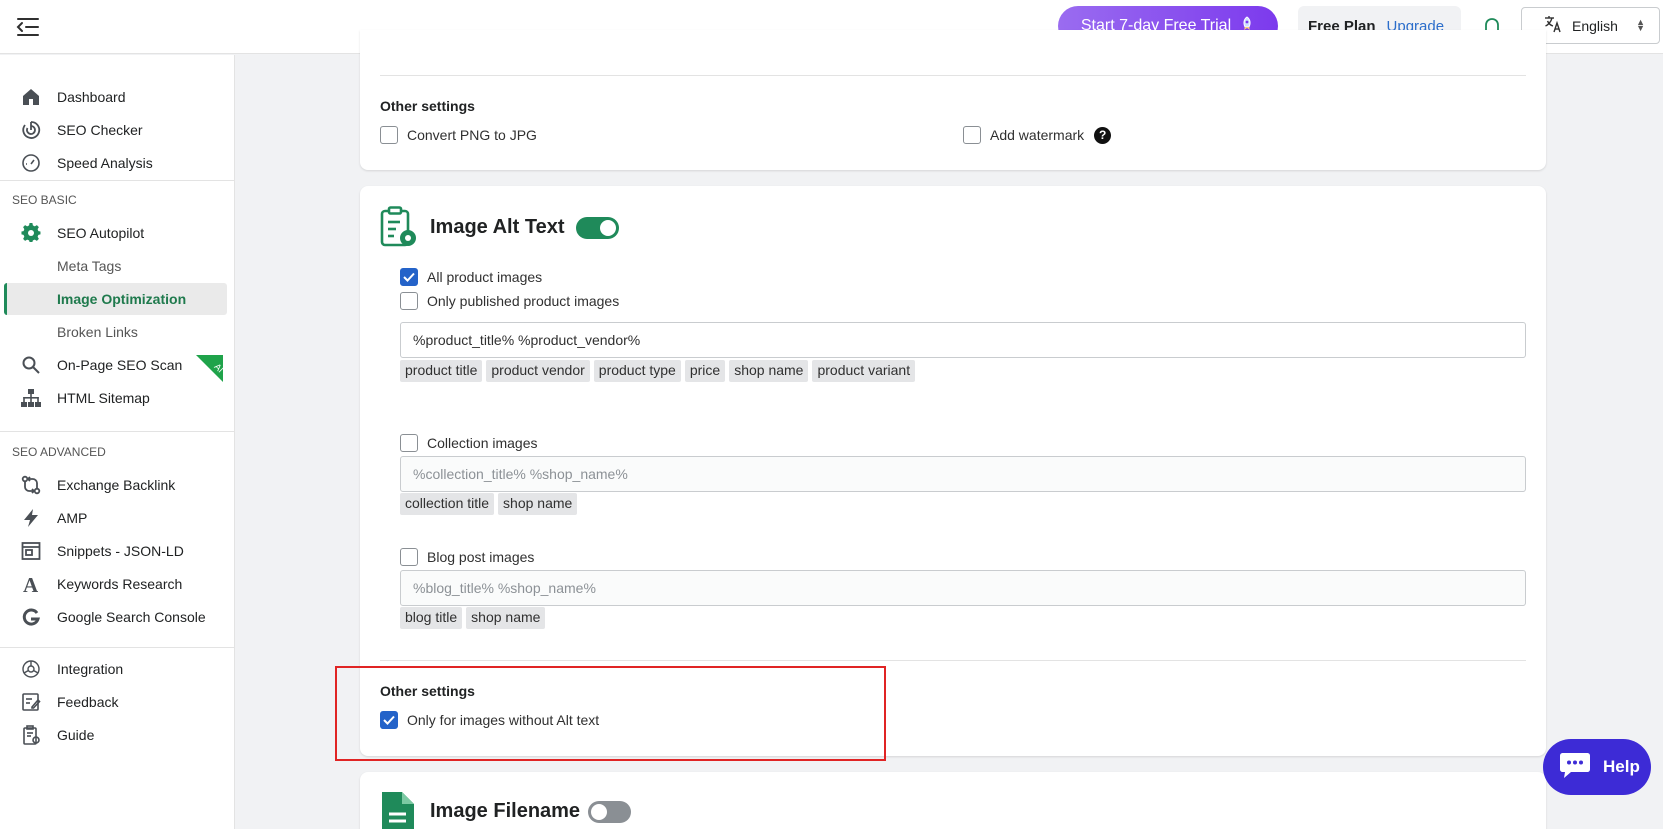 The height and width of the screenshot is (829, 1663). I want to click on sidebar-item-guide: Guide, so click(117, 735).